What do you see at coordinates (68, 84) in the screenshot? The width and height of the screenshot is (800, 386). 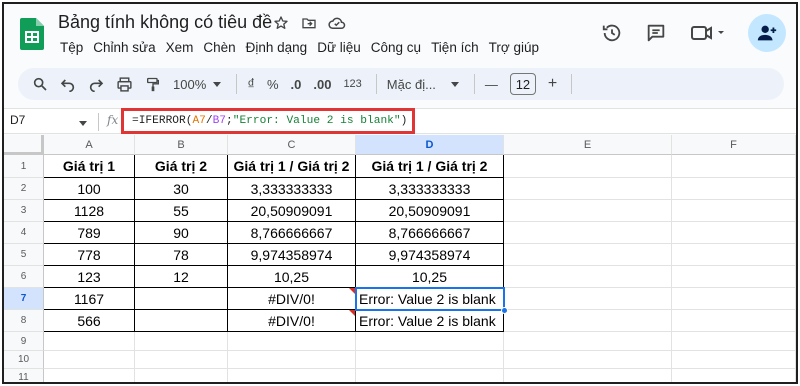 I see `undo-icon` at bounding box center [68, 84].